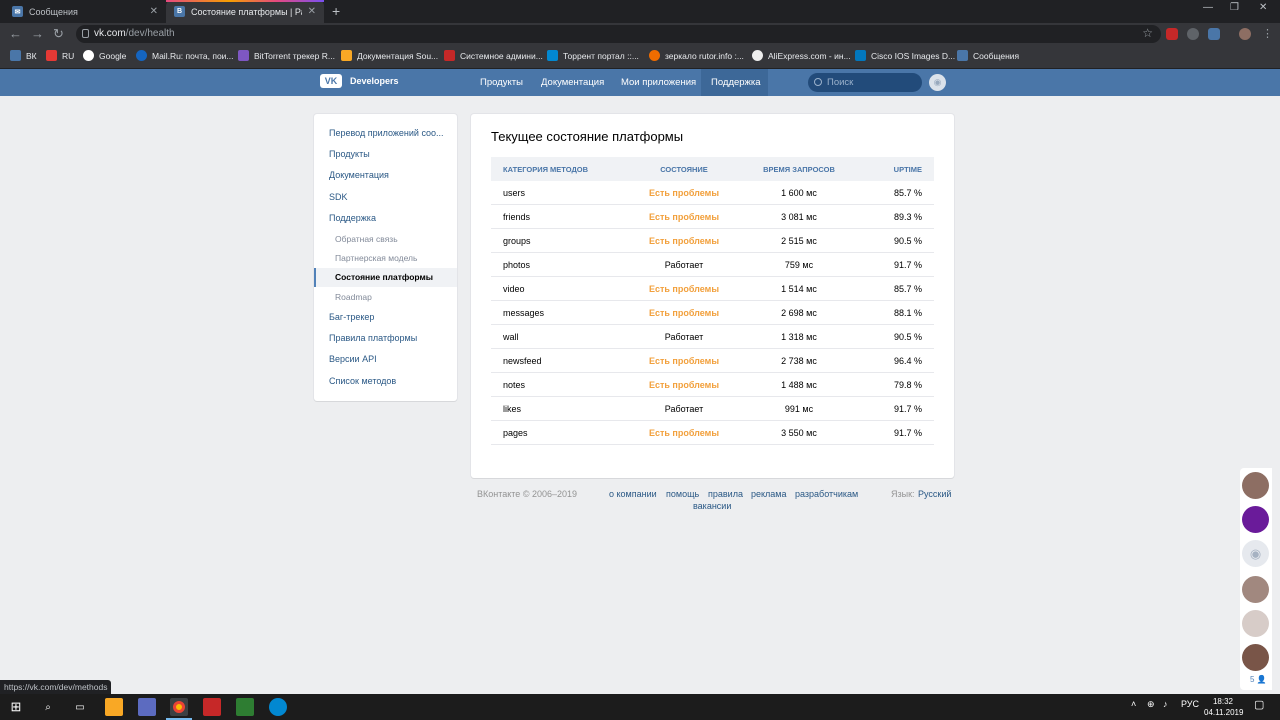 The width and height of the screenshot is (1280, 720). I want to click on menu-item-api-versions: Версии API, so click(353, 359).